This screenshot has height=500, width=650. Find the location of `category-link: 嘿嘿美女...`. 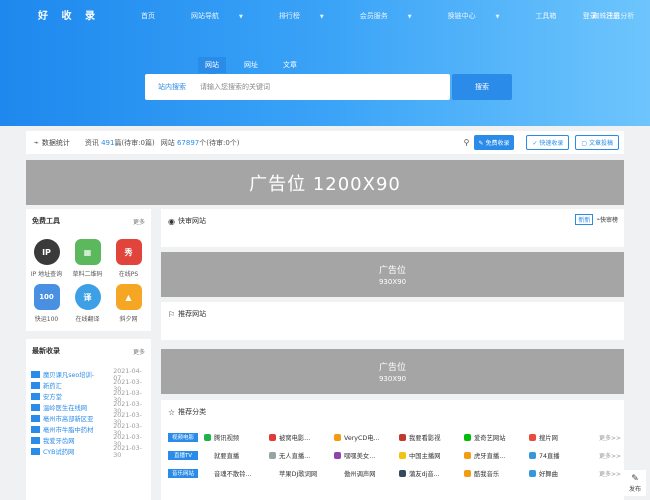

category-link: 嘿嘿美女... is located at coordinates (366, 455).